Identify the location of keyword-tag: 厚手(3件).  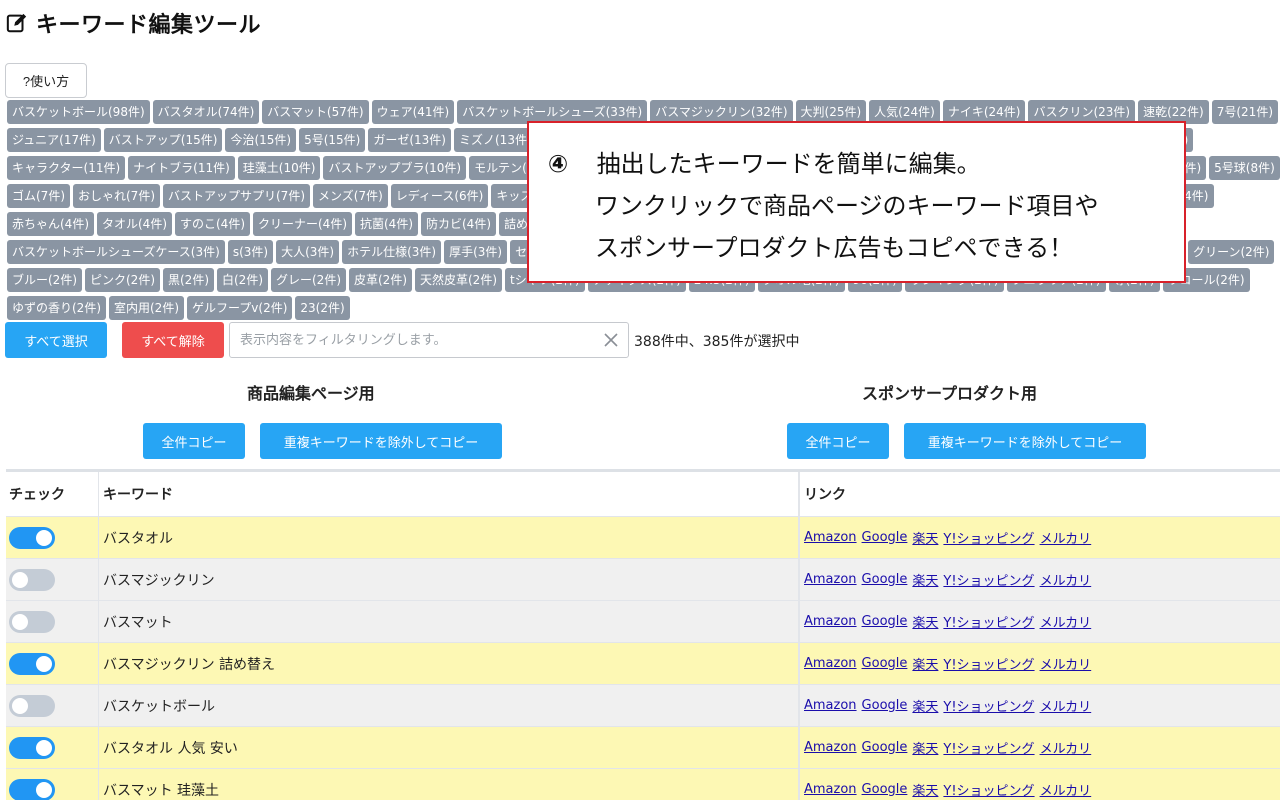
(476, 252).